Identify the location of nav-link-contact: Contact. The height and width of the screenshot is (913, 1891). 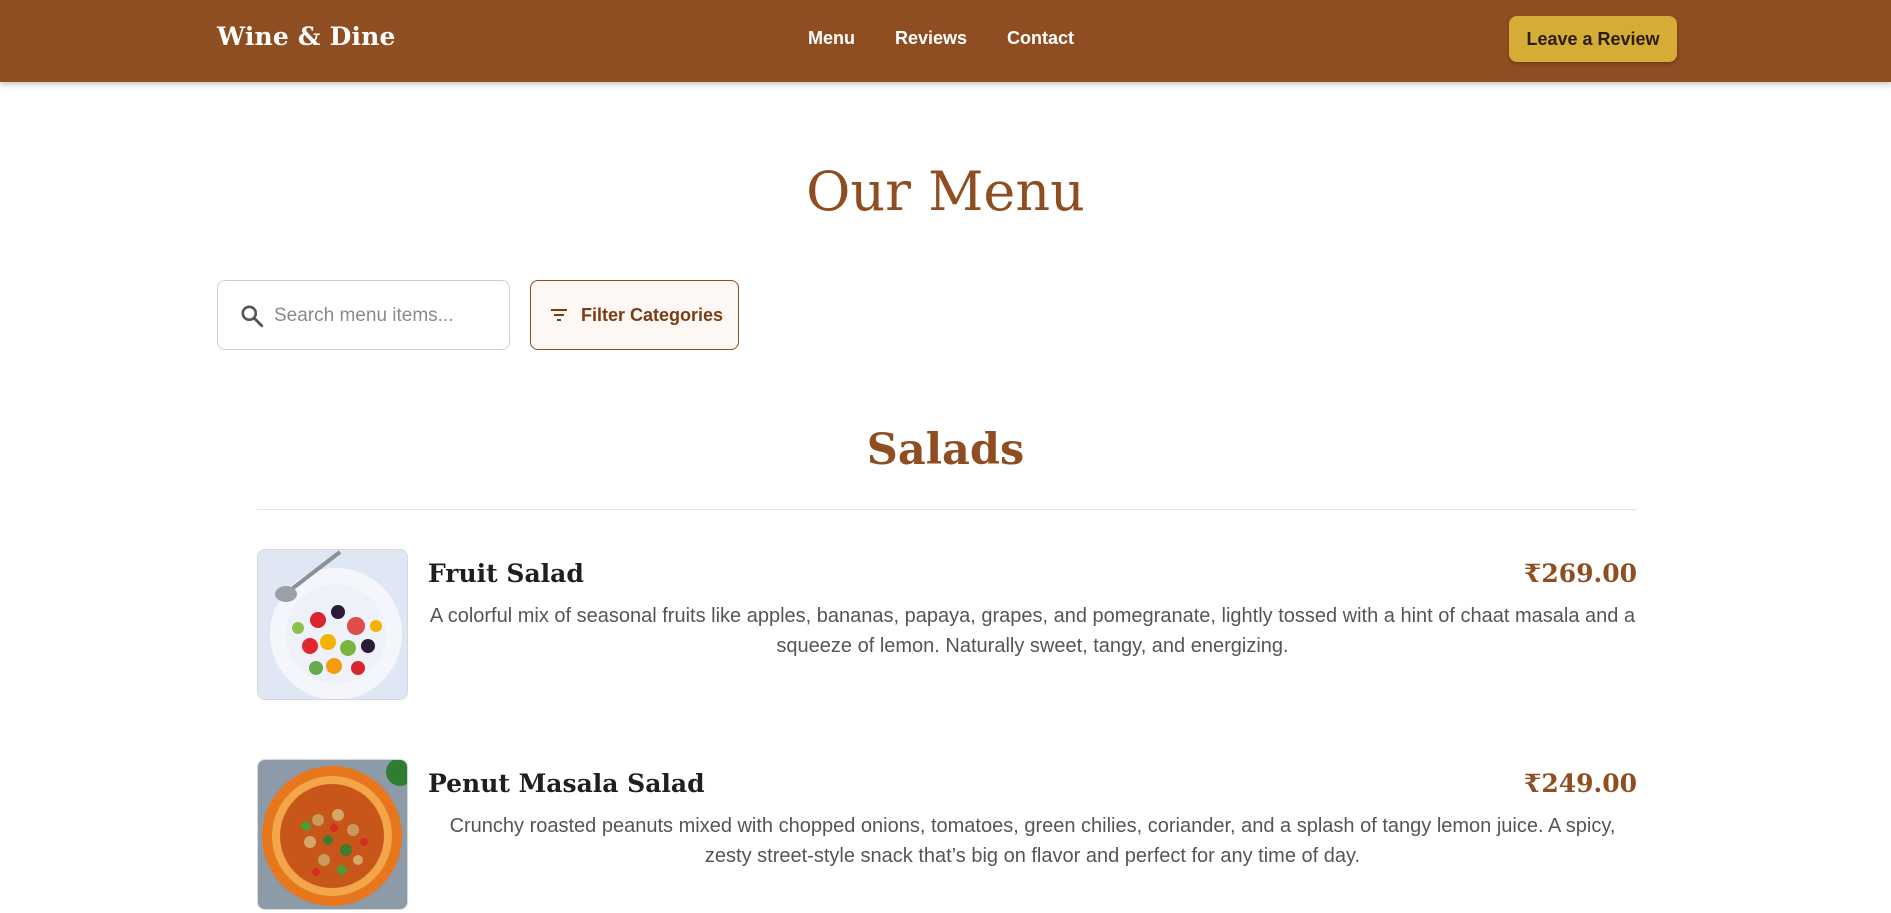
(1040, 38).